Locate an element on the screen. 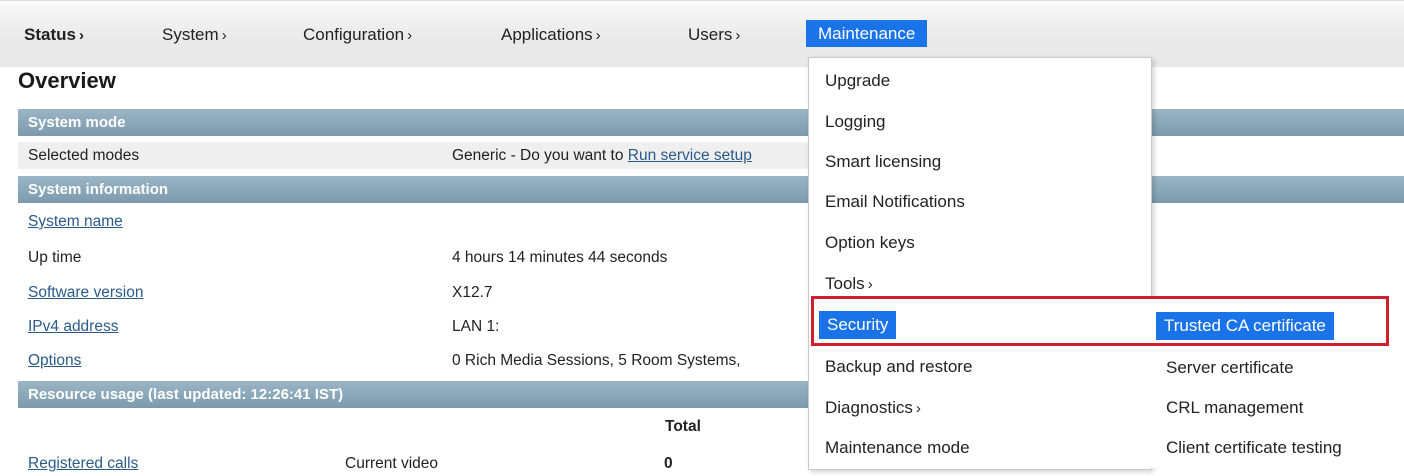  selected-modes-label: Selected modes is located at coordinates (84, 155).